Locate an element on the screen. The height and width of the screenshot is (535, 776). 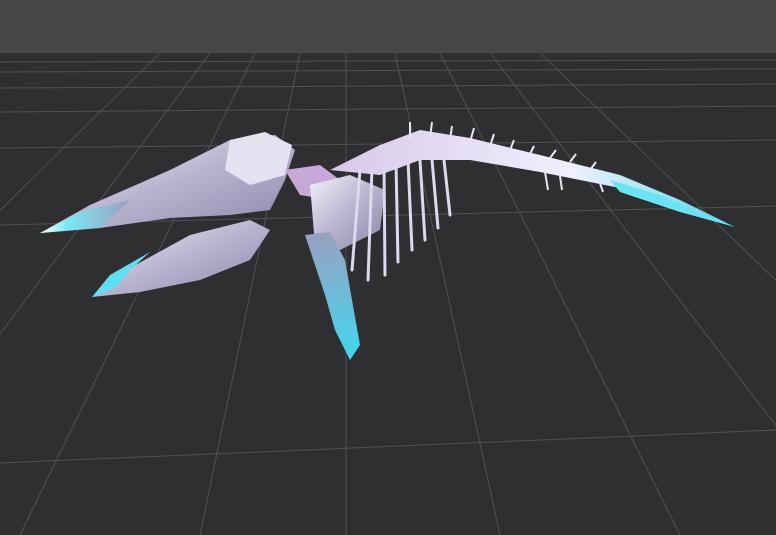
lower-jaw is located at coordinates (181, 258).